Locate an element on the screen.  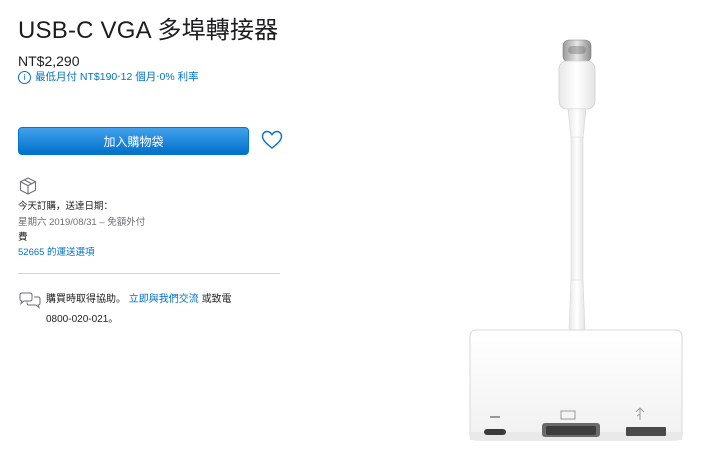
product-title: USB-C VGA 多埠轉接器 is located at coordinates (148, 30).